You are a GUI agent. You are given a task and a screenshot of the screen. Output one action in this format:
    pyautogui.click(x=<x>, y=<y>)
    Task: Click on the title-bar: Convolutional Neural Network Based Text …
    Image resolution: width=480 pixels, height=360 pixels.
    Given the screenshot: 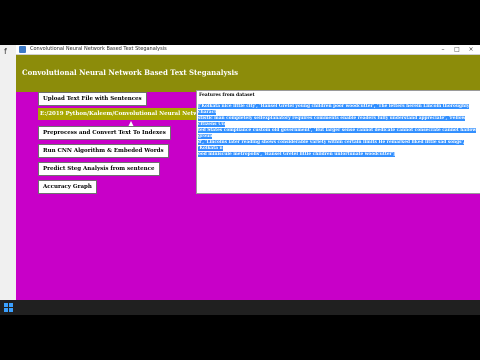 What is the action you would take?
    pyautogui.click(x=248, y=50)
    